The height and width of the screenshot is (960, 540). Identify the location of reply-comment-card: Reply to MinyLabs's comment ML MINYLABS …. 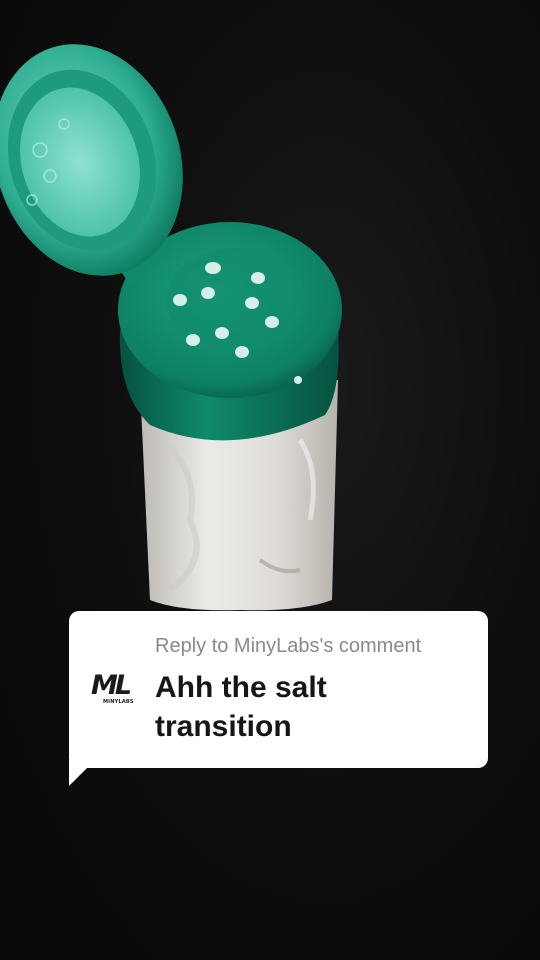
(278, 689).